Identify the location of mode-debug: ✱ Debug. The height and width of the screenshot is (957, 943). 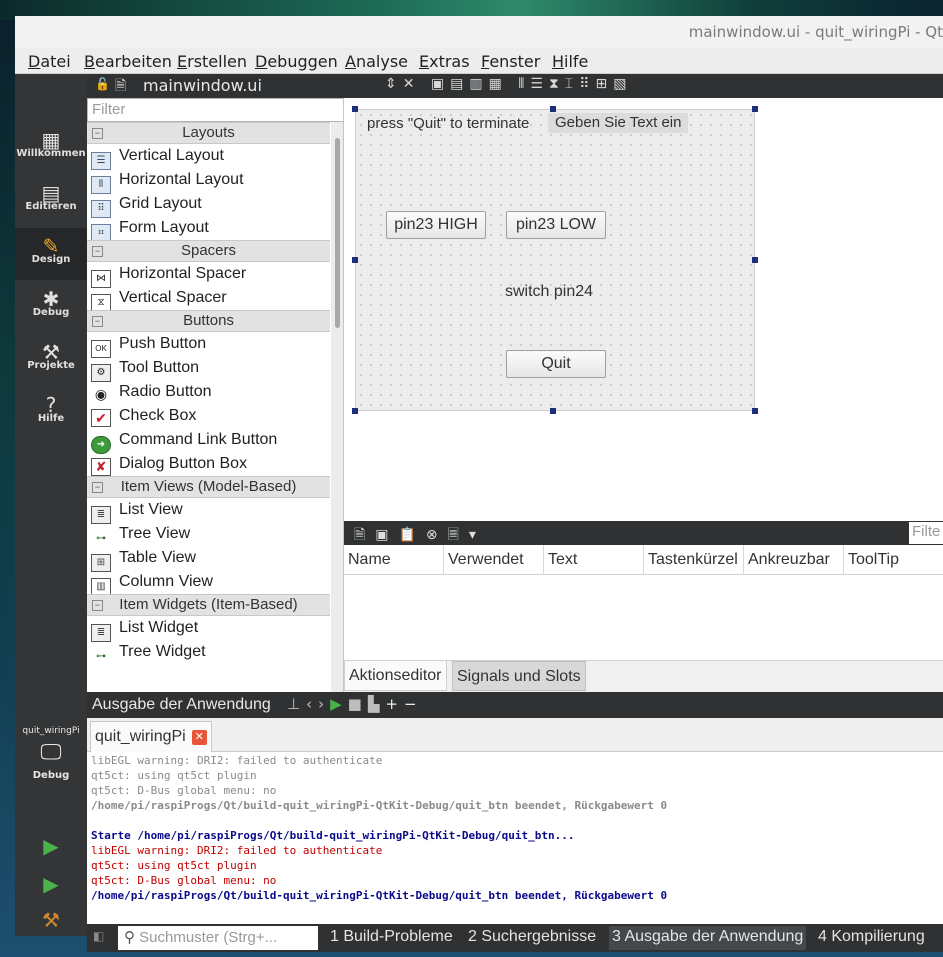
(51, 307).